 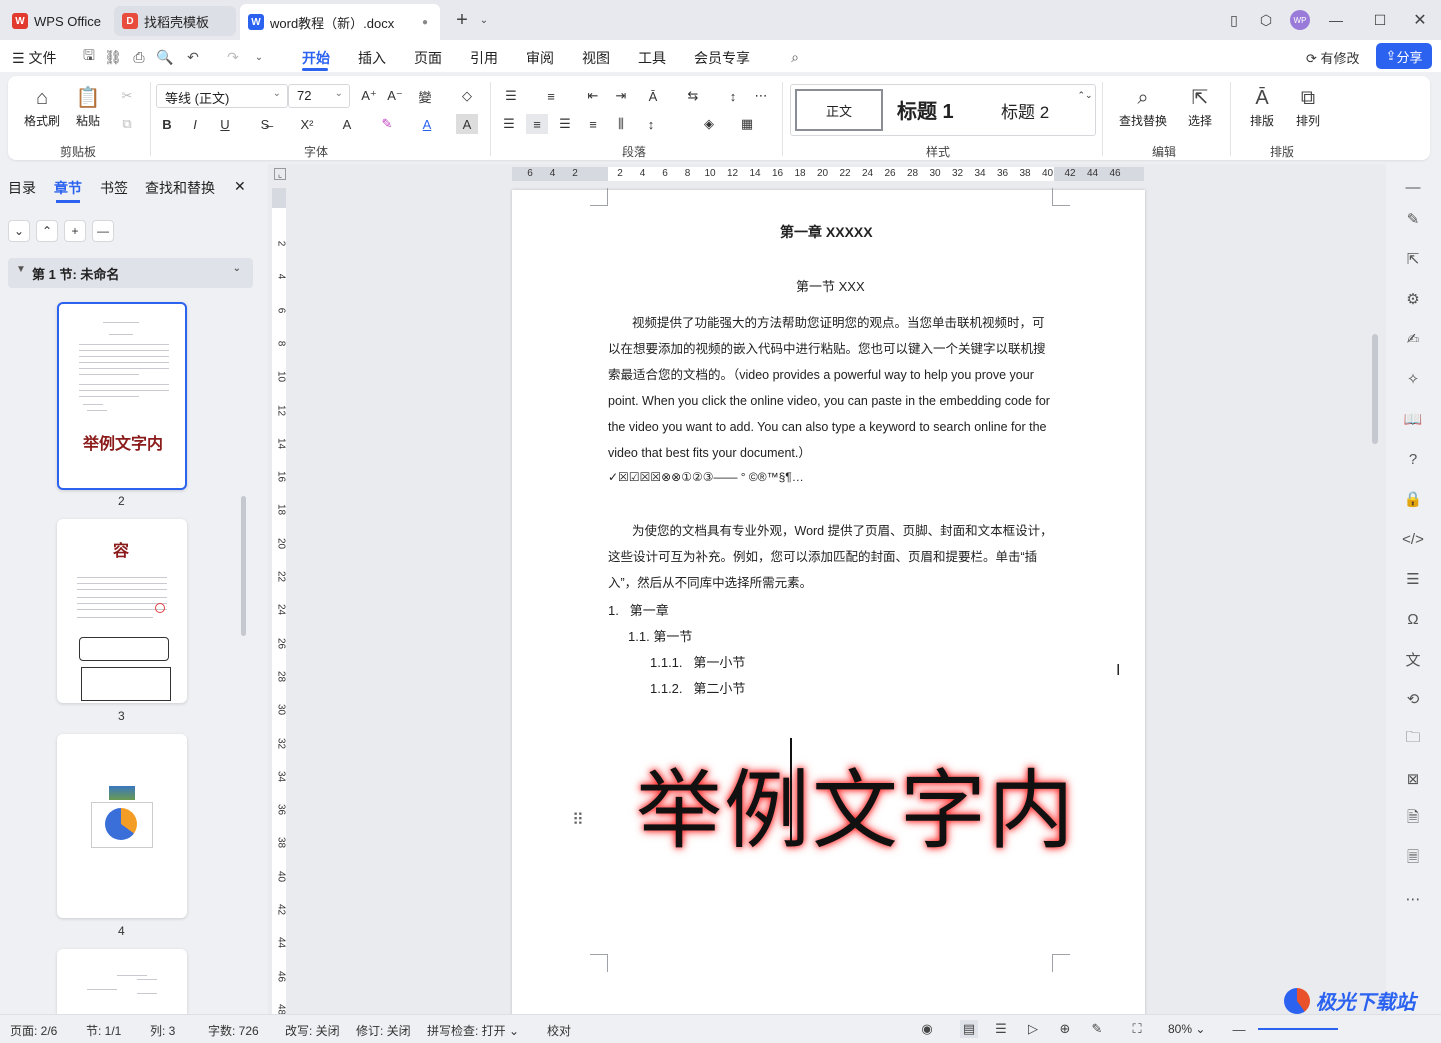 What do you see at coordinates (425, 96) in the screenshot?
I see `phonetic-icon: 變` at bounding box center [425, 96].